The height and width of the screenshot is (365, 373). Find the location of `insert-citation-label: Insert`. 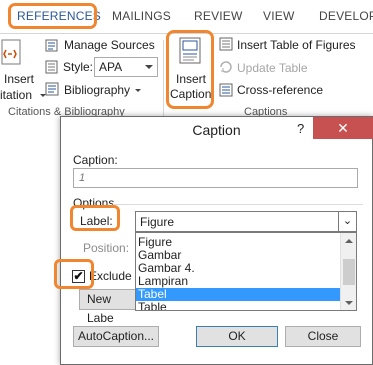

insert-citation-label: Insert is located at coordinates (19, 79).